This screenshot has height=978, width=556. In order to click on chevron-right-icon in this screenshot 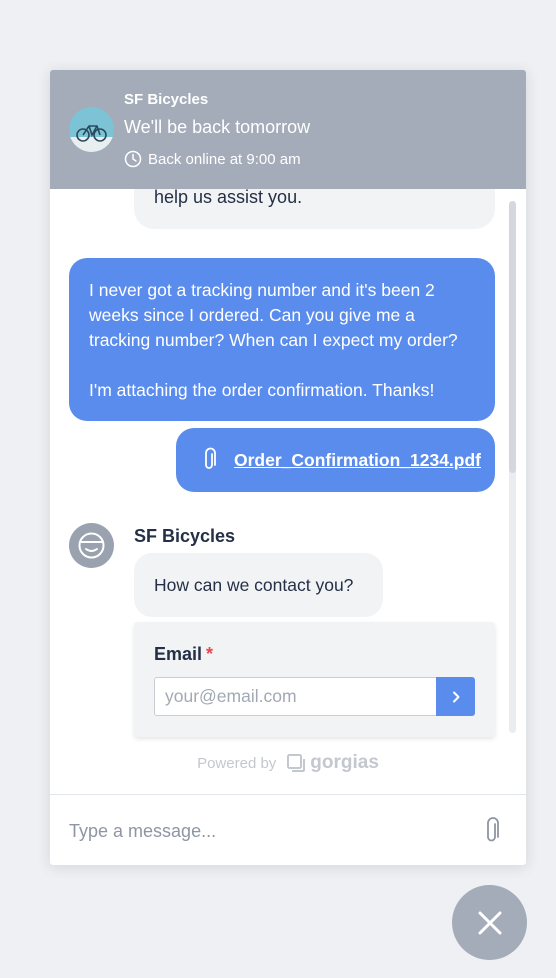, I will do `click(455, 696)`.